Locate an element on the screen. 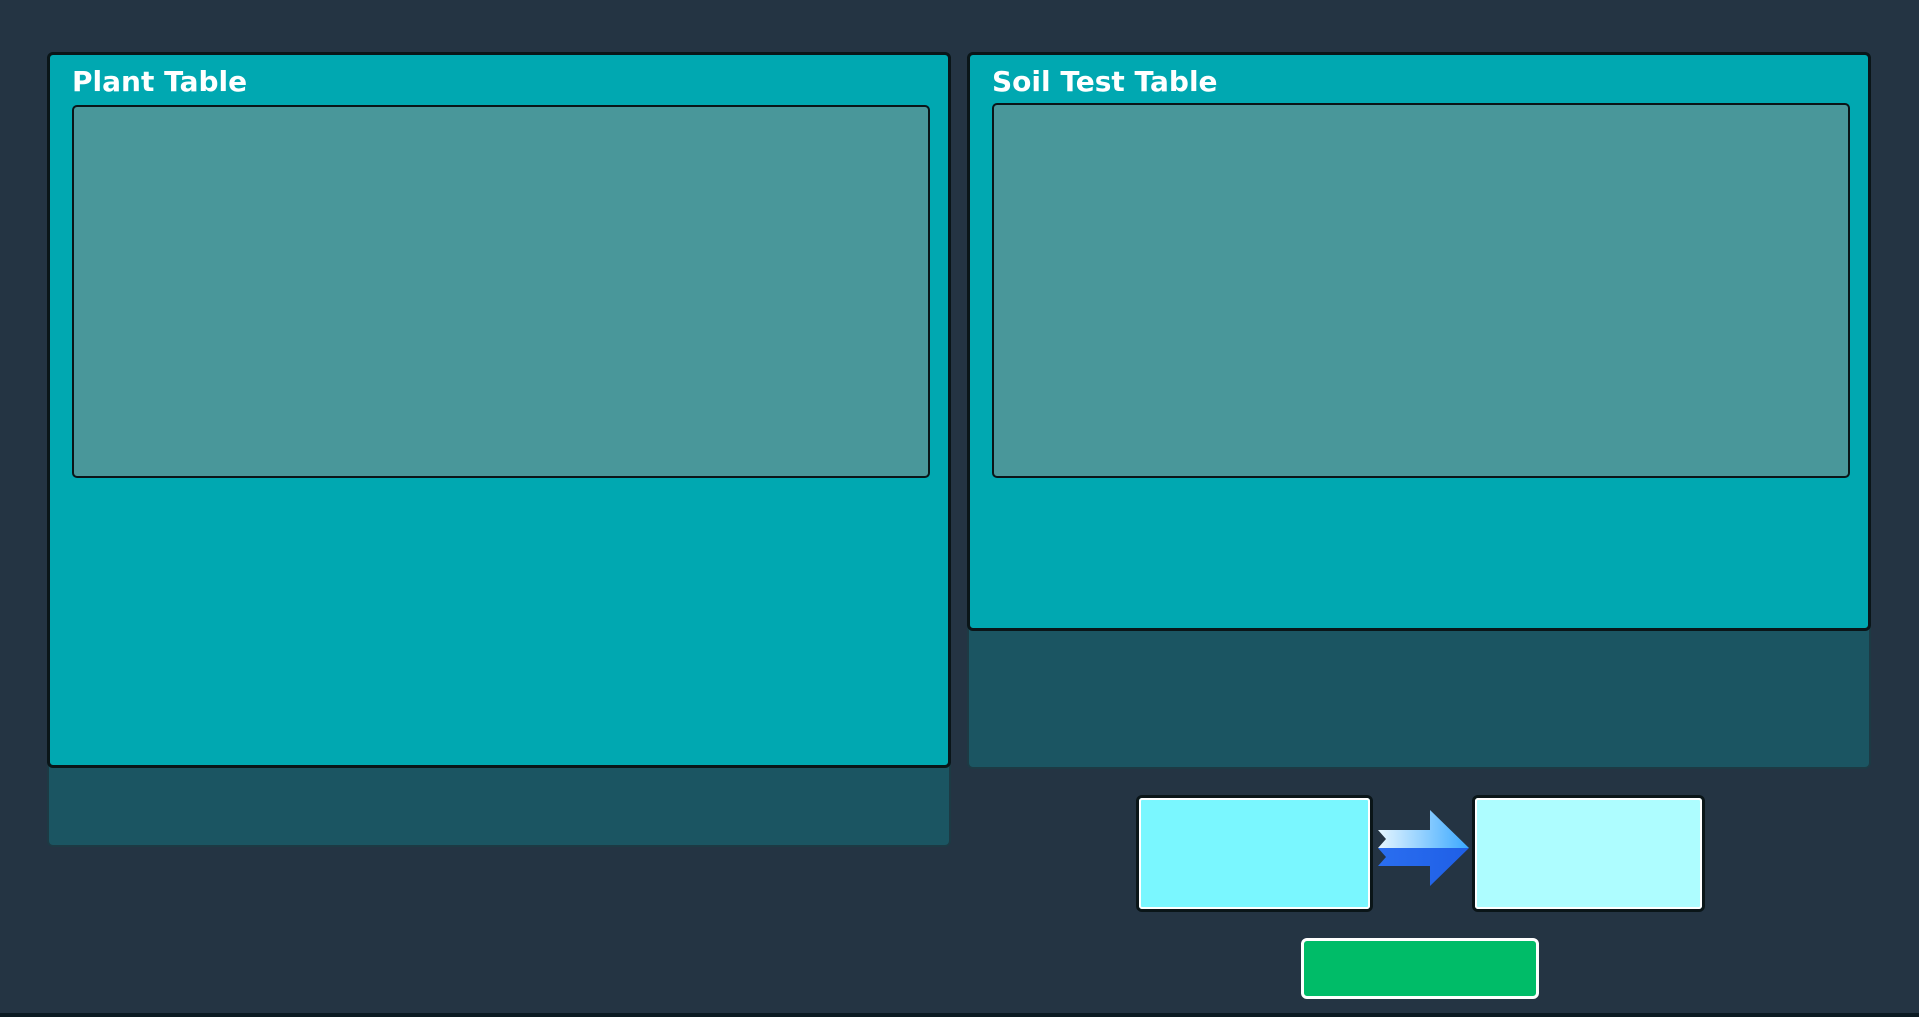 The width and height of the screenshot is (1919, 1017). bottom-divider is located at coordinates (959, 1015).